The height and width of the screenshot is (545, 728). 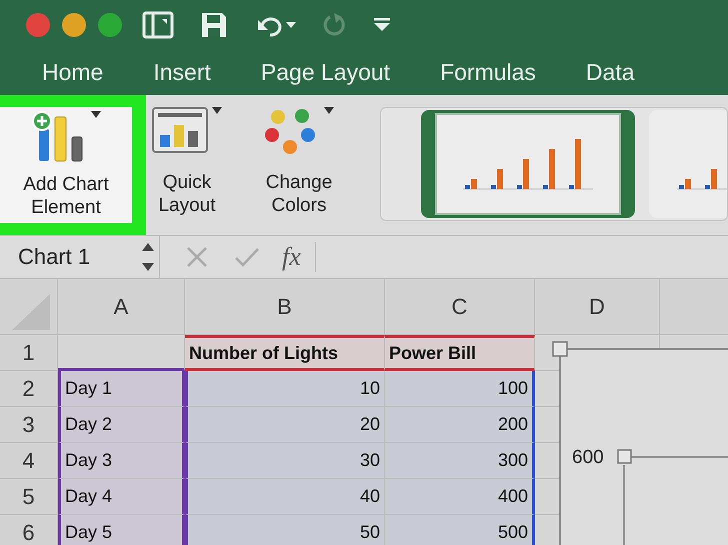 What do you see at coordinates (187, 165) in the screenshot?
I see `ribbon-button: Quick Layout` at bounding box center [187, 165].